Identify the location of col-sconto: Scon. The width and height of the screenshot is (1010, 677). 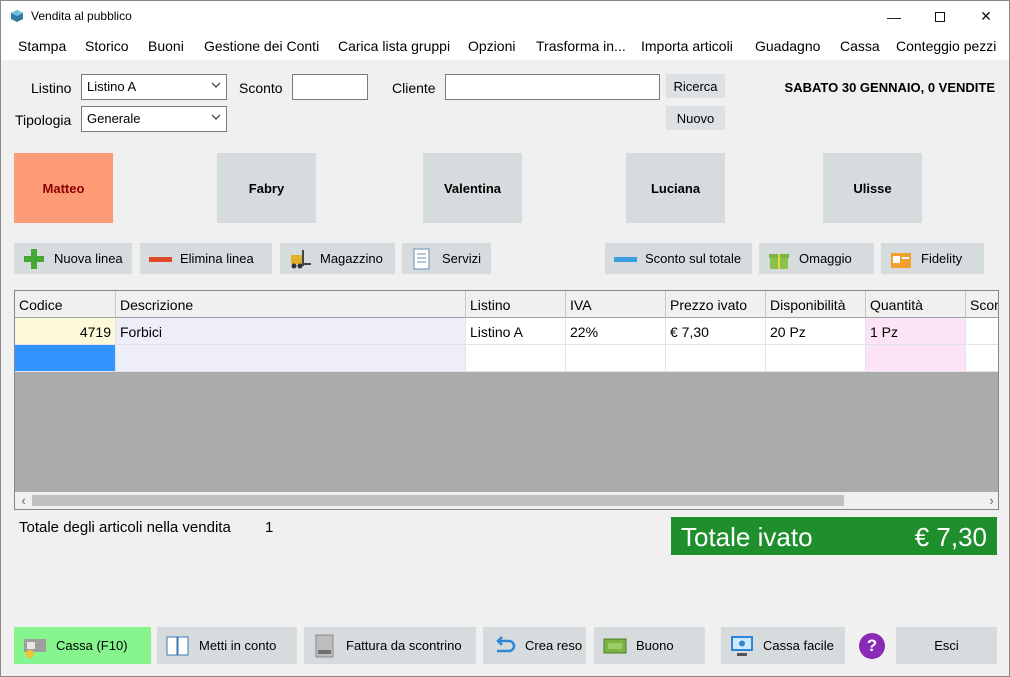
(982, 304).